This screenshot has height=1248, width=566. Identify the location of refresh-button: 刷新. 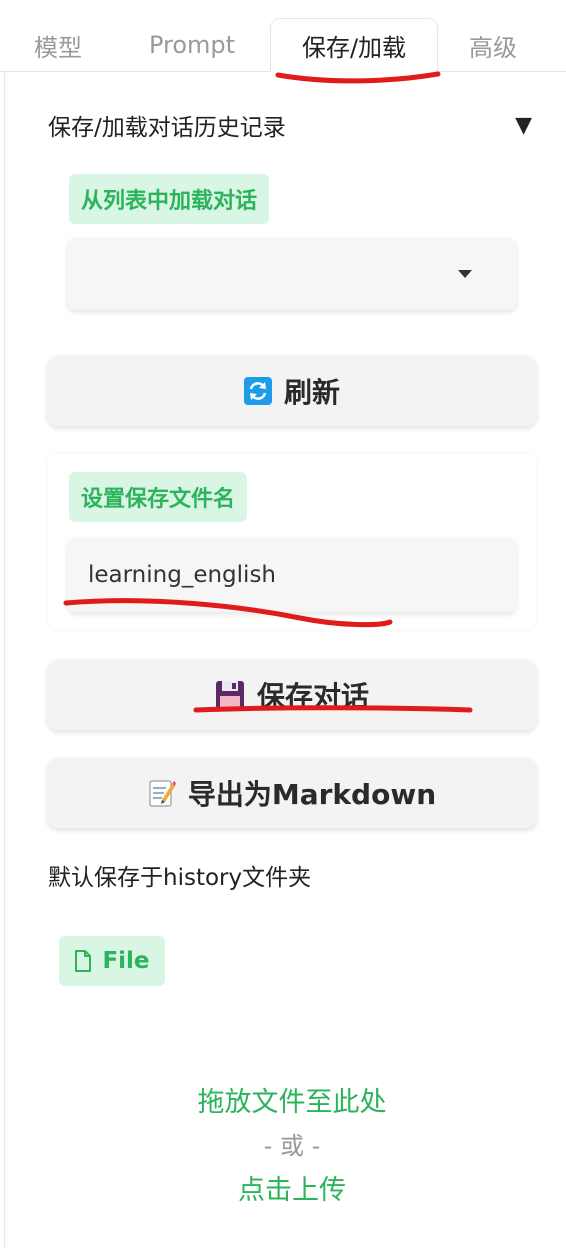
(292, 391).